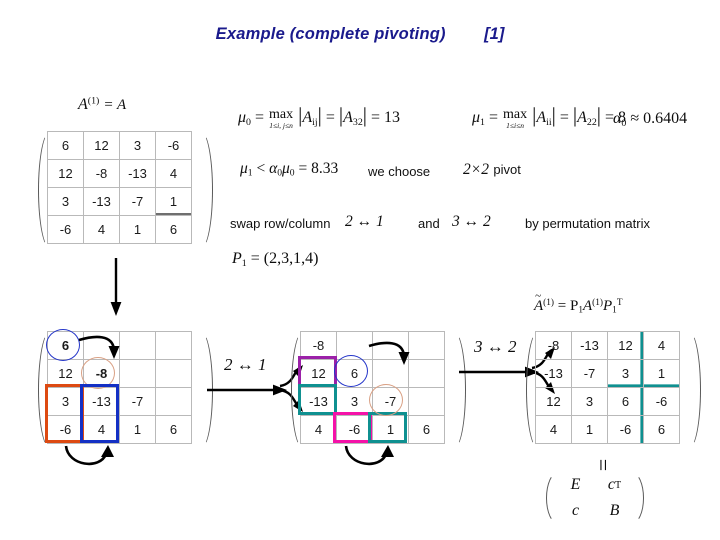  I want to click on citation-reference: [1], so click(494, 34).